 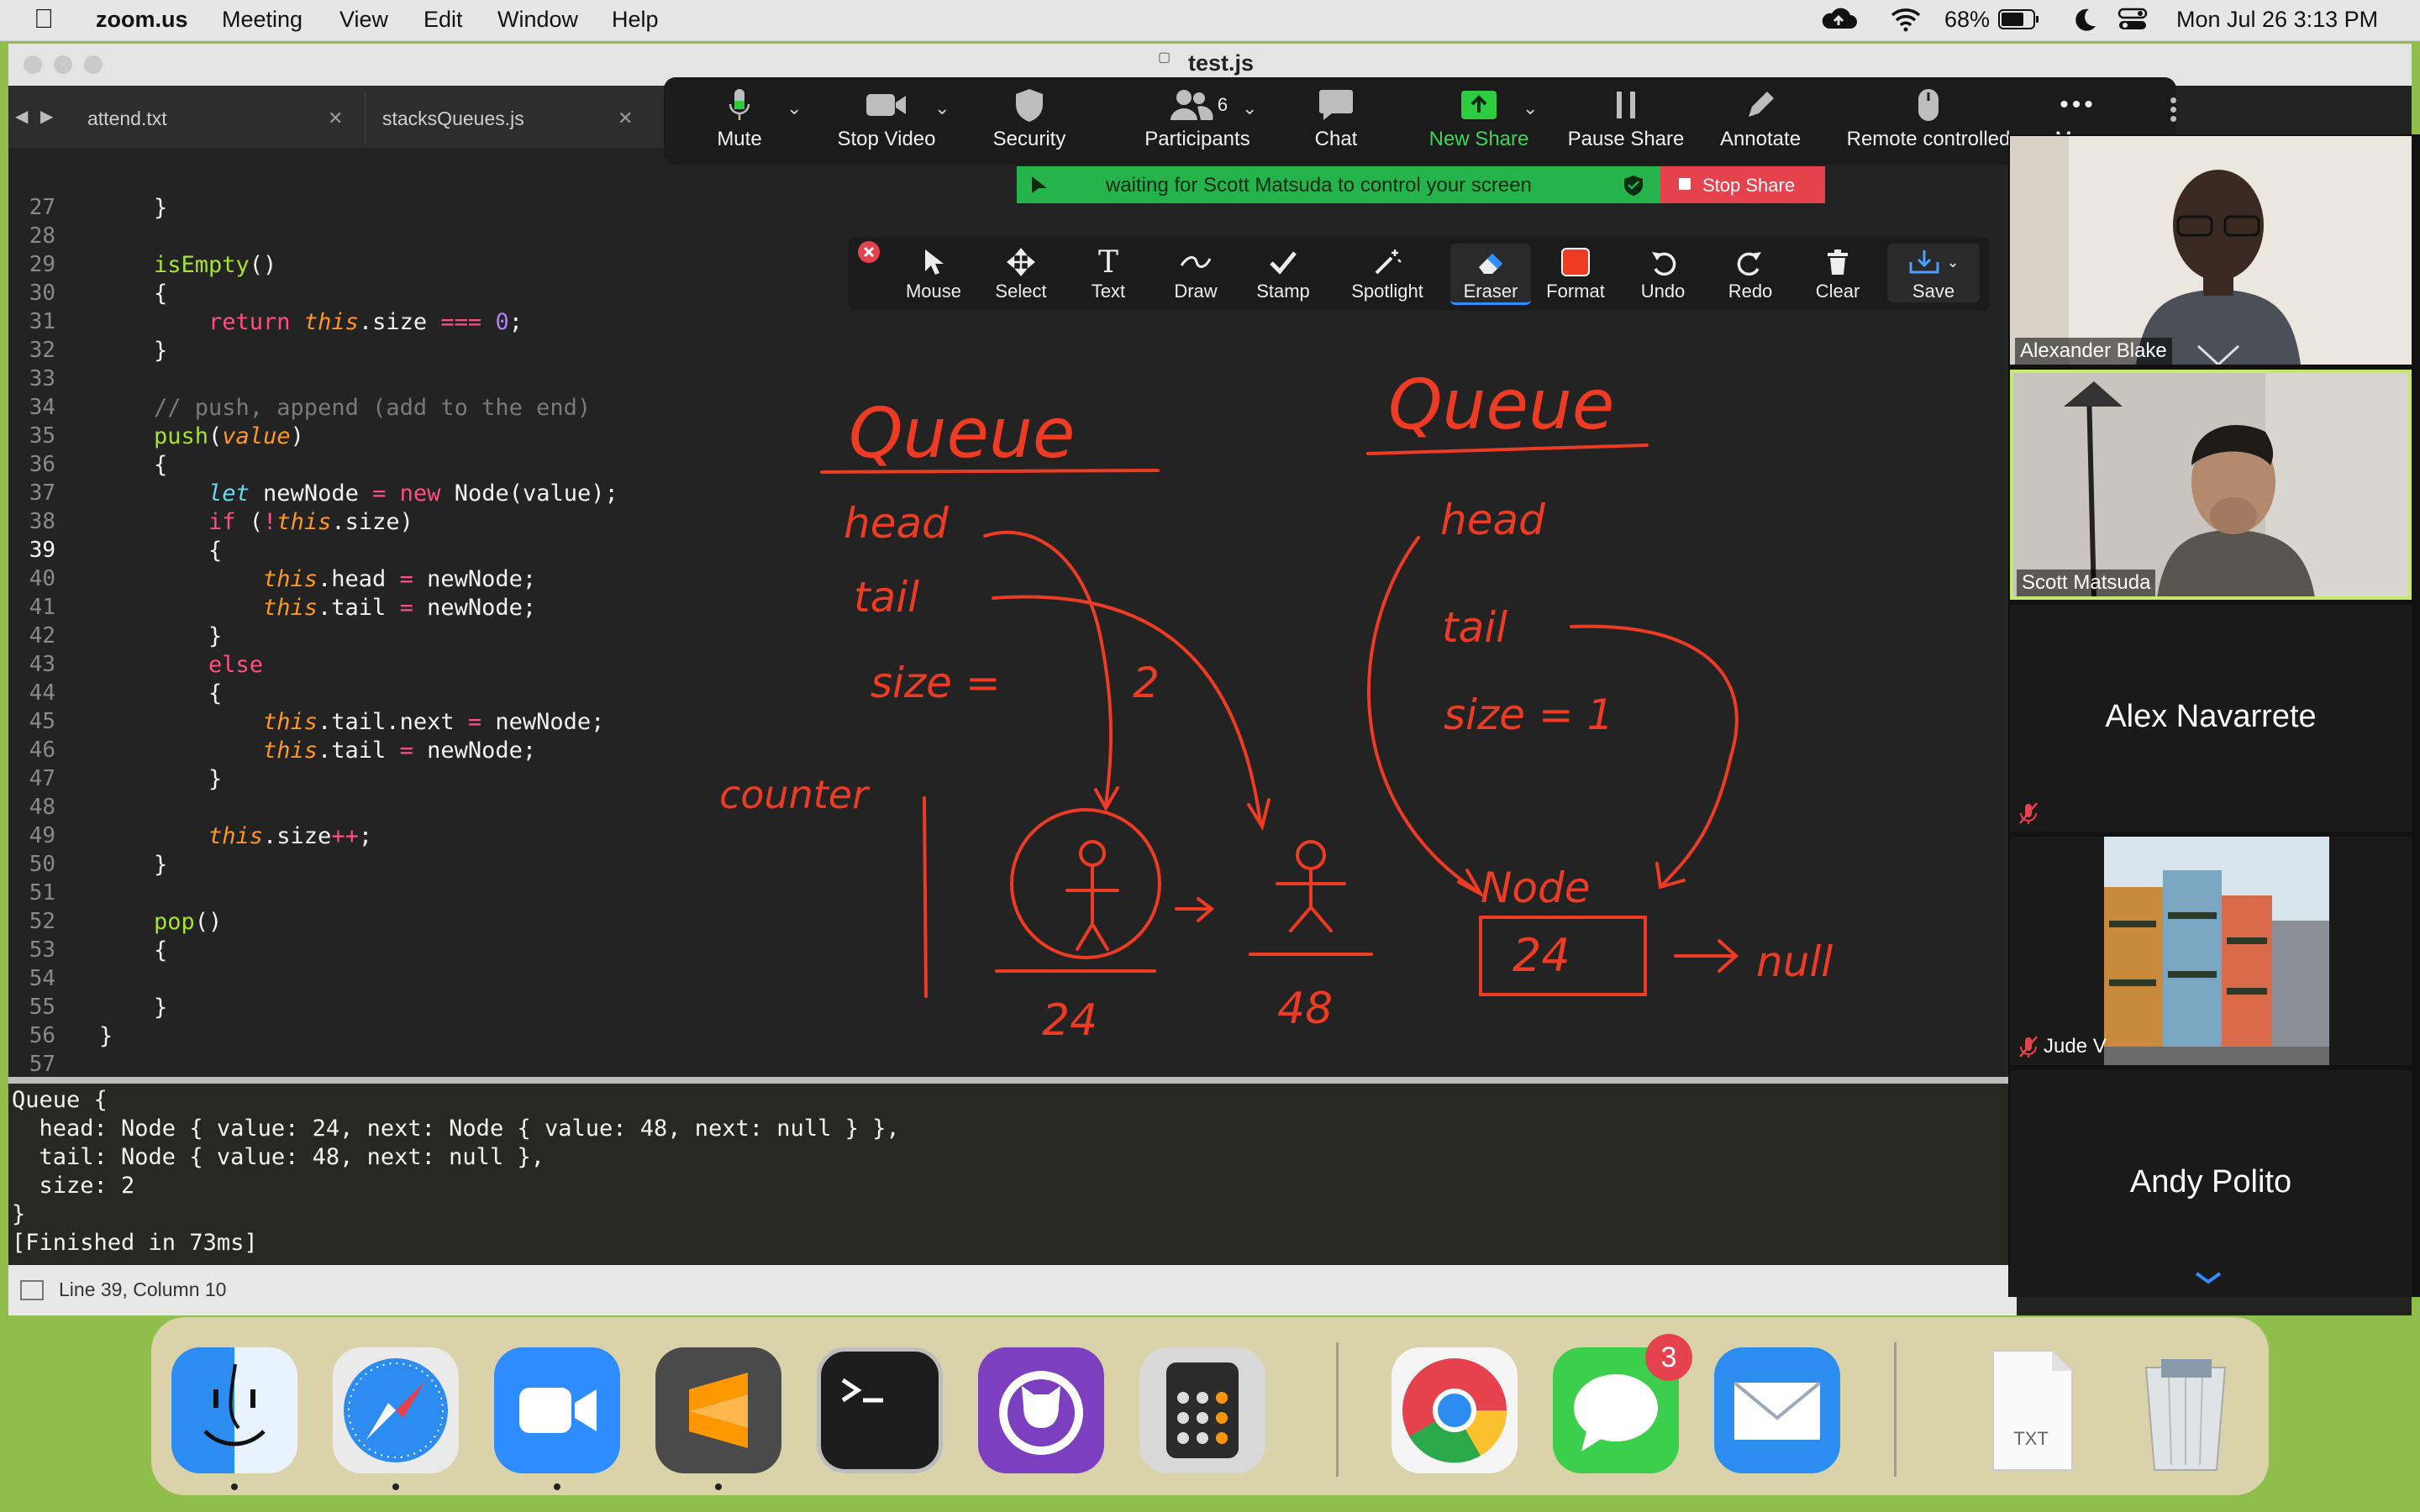 I want to click on new-share-button: New Share, so click(x=1479, y=118).